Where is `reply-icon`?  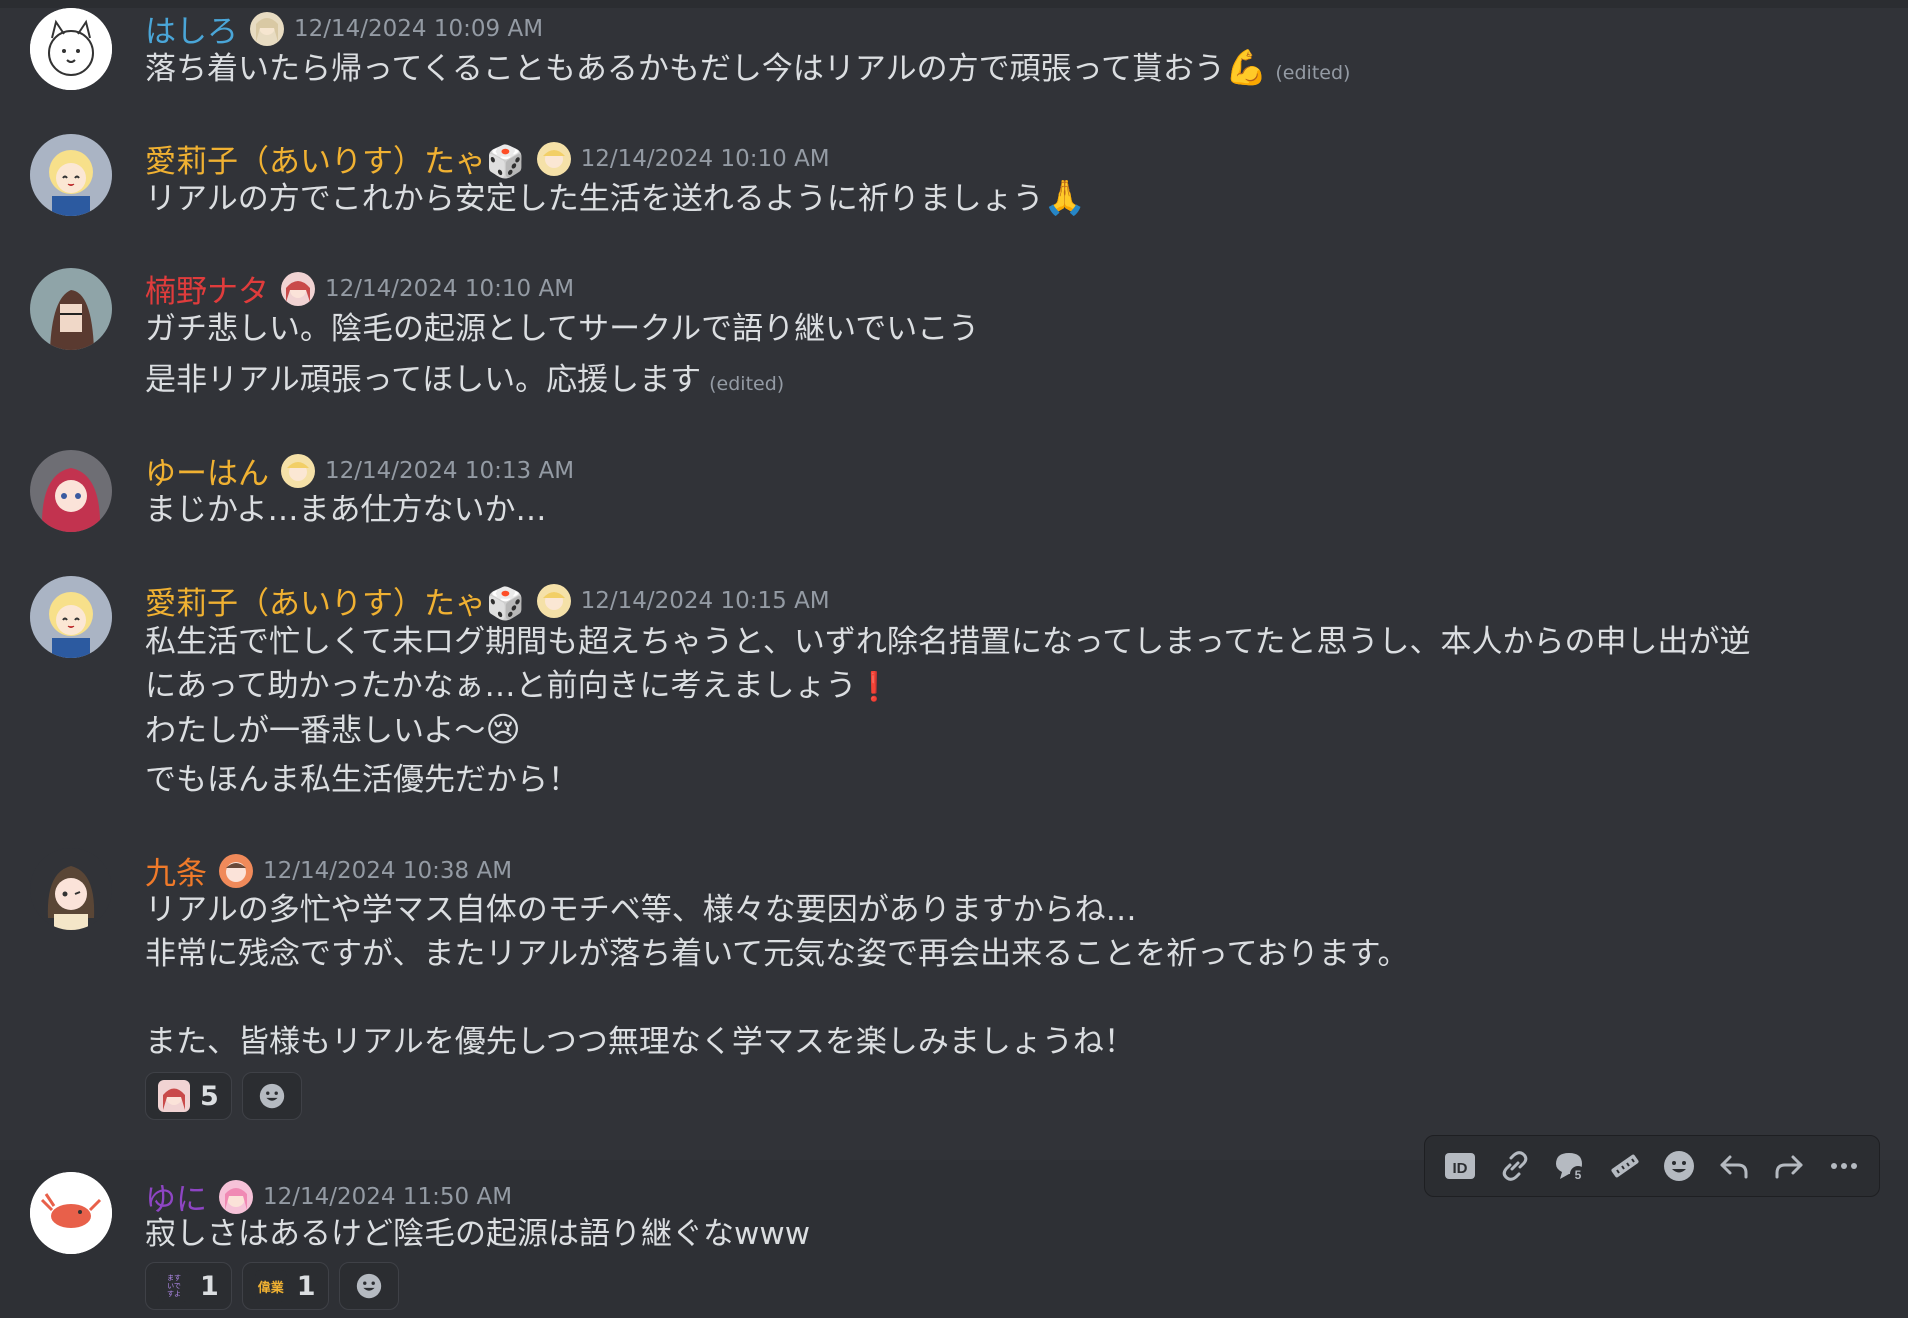
reply-icon is located at coordinates (1734, 1167).